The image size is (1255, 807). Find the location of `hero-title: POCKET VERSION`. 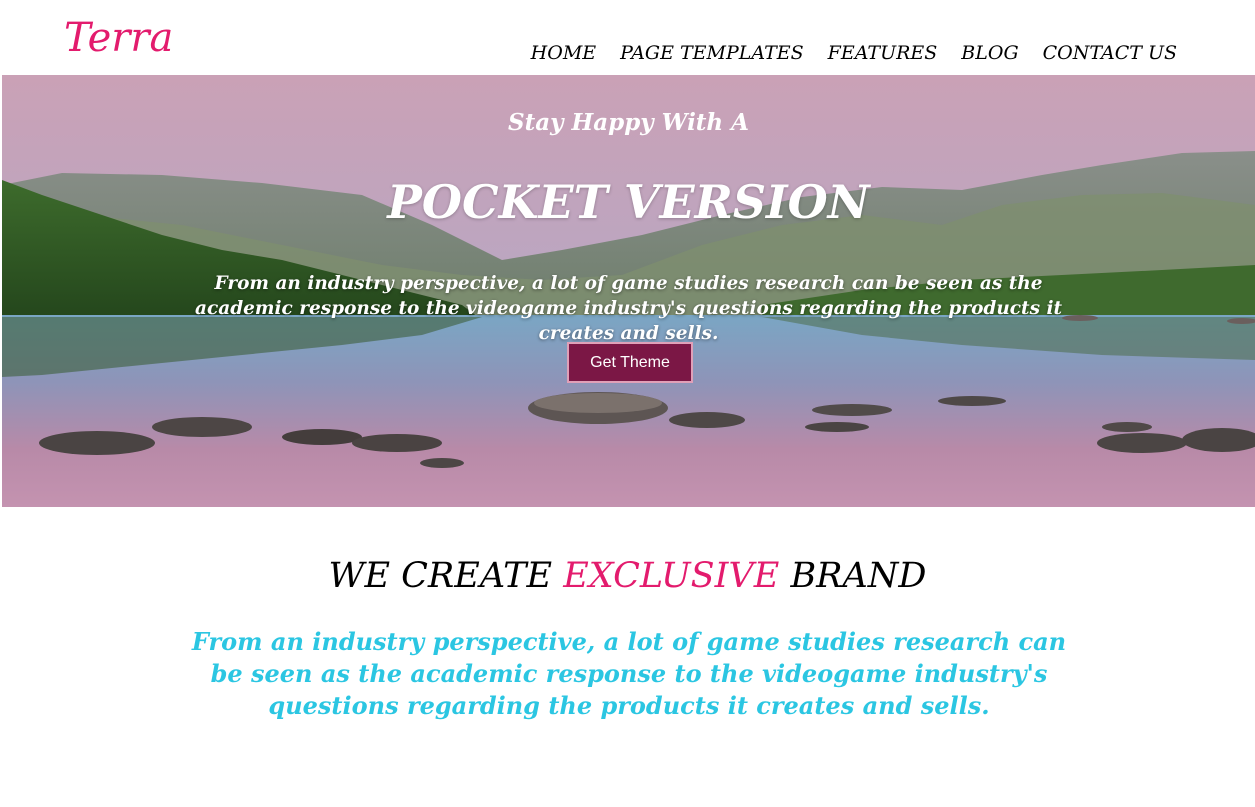

hero-title: POCKET VERSION is located at coordinates (628, 202).